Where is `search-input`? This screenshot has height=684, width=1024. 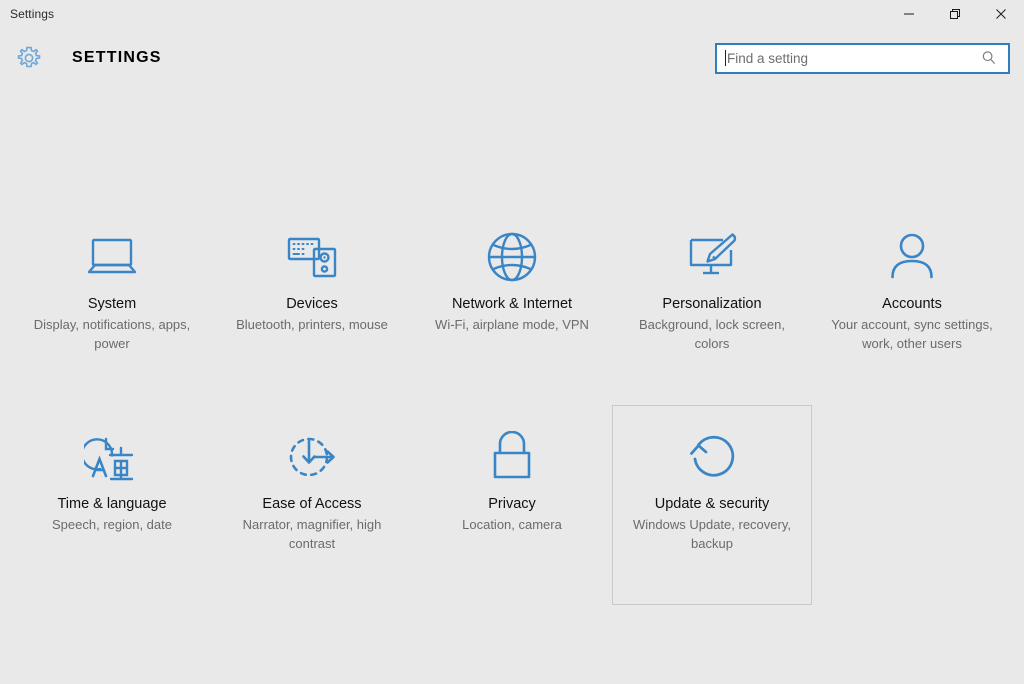
search-input is located at coordinates (853, 58).